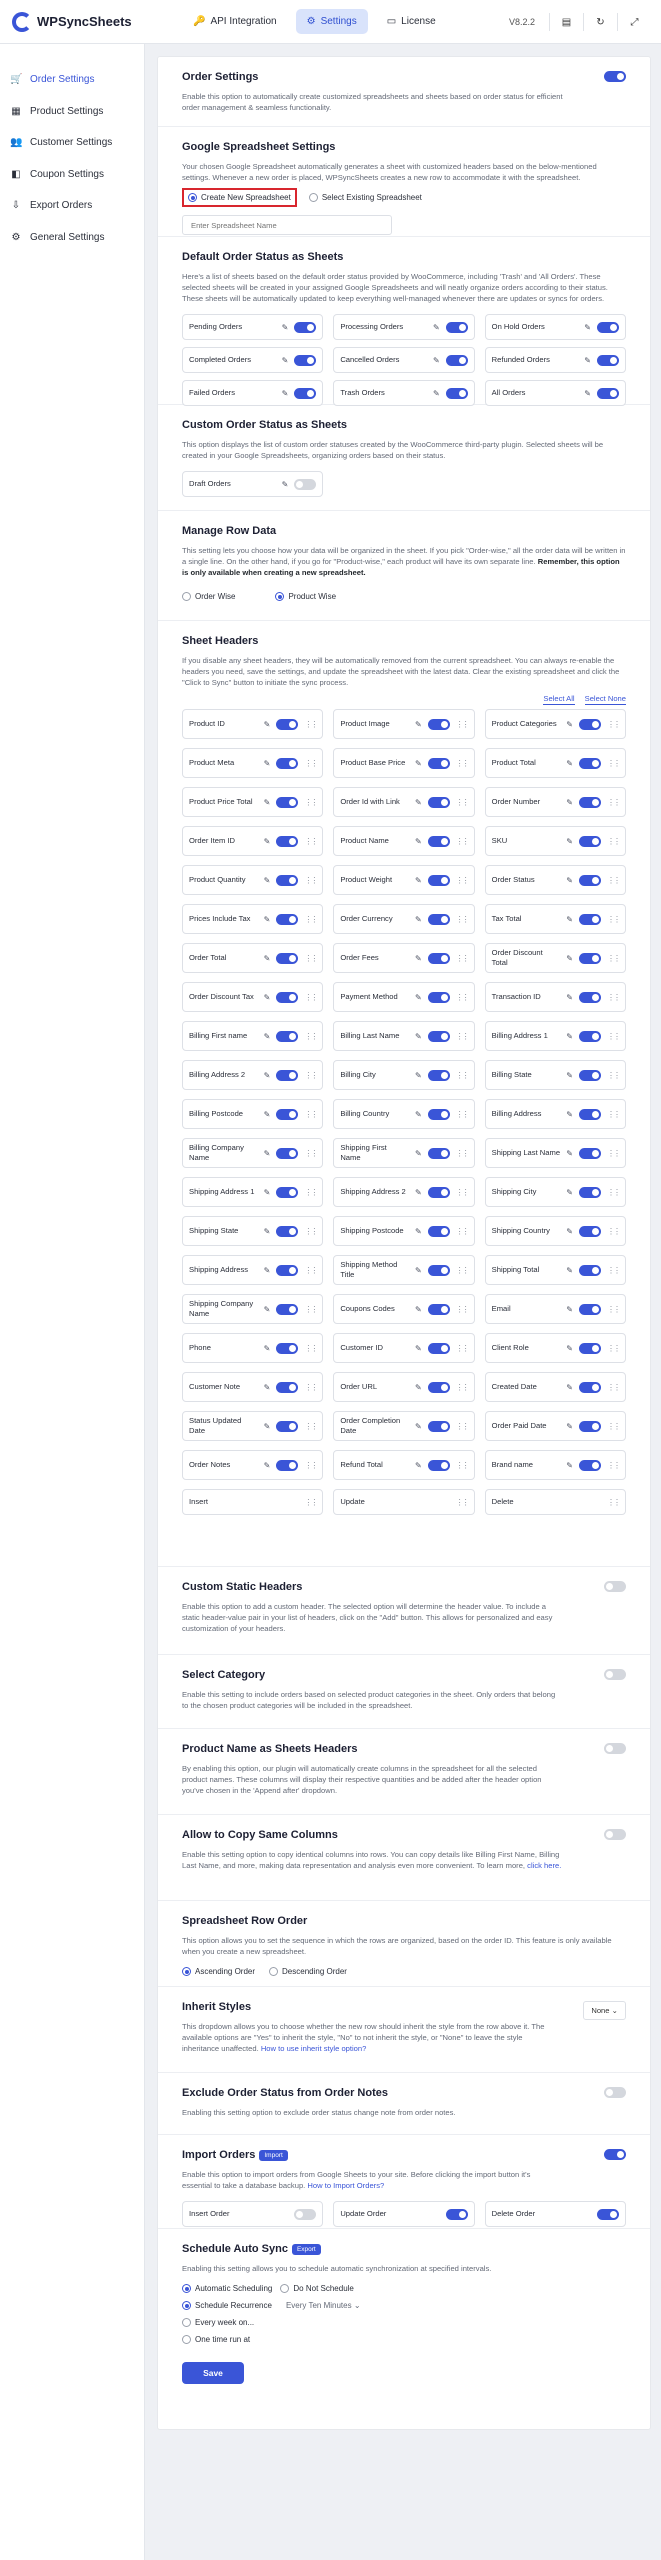 The height and width of the screenshot is (2560, 661). What do you see at coordinates (72, 175) in the screenshot?
I see `sidebar-item-coupon-settings: ◧ Coupon Settings` at bounding box center [72, 175].